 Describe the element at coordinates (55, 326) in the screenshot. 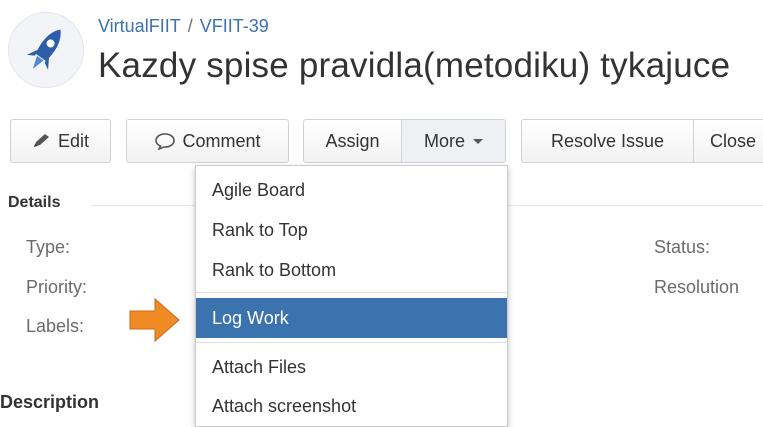

I see `labels-label: Labels:` at that location.